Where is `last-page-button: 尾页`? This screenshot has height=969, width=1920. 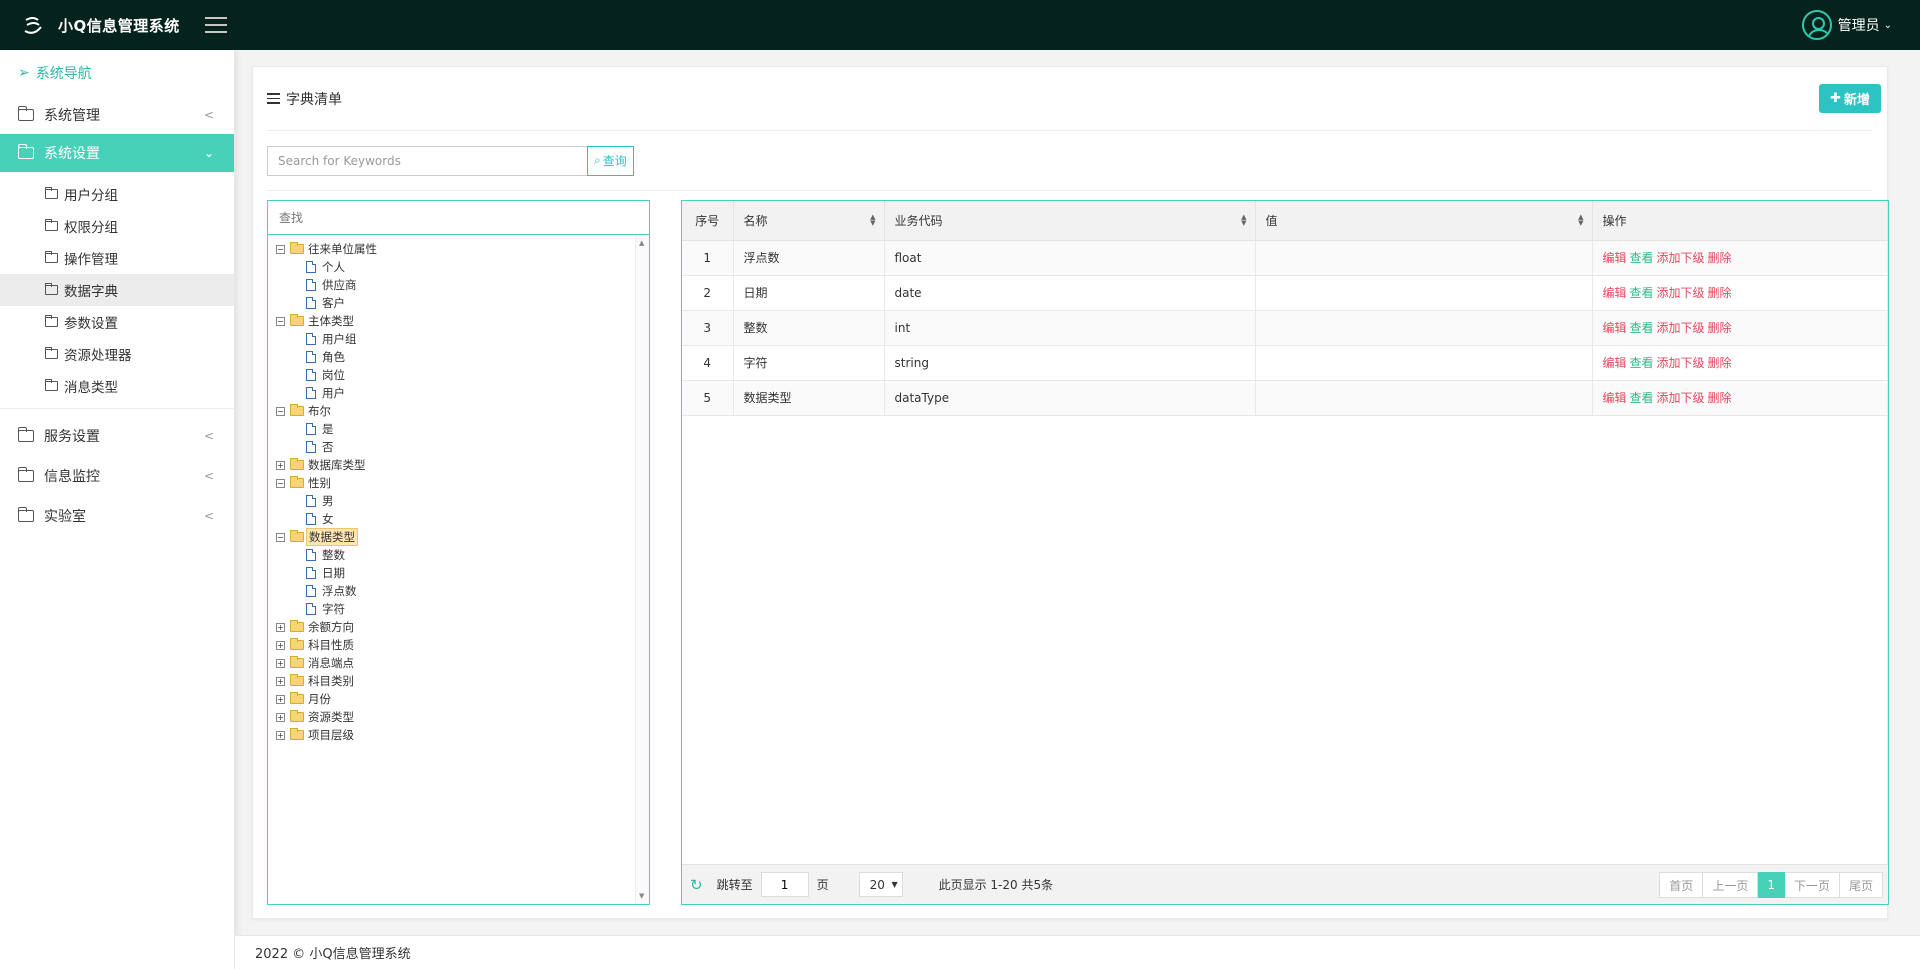
last-page-button: 尾页 is located at coordinates (1861, 885).